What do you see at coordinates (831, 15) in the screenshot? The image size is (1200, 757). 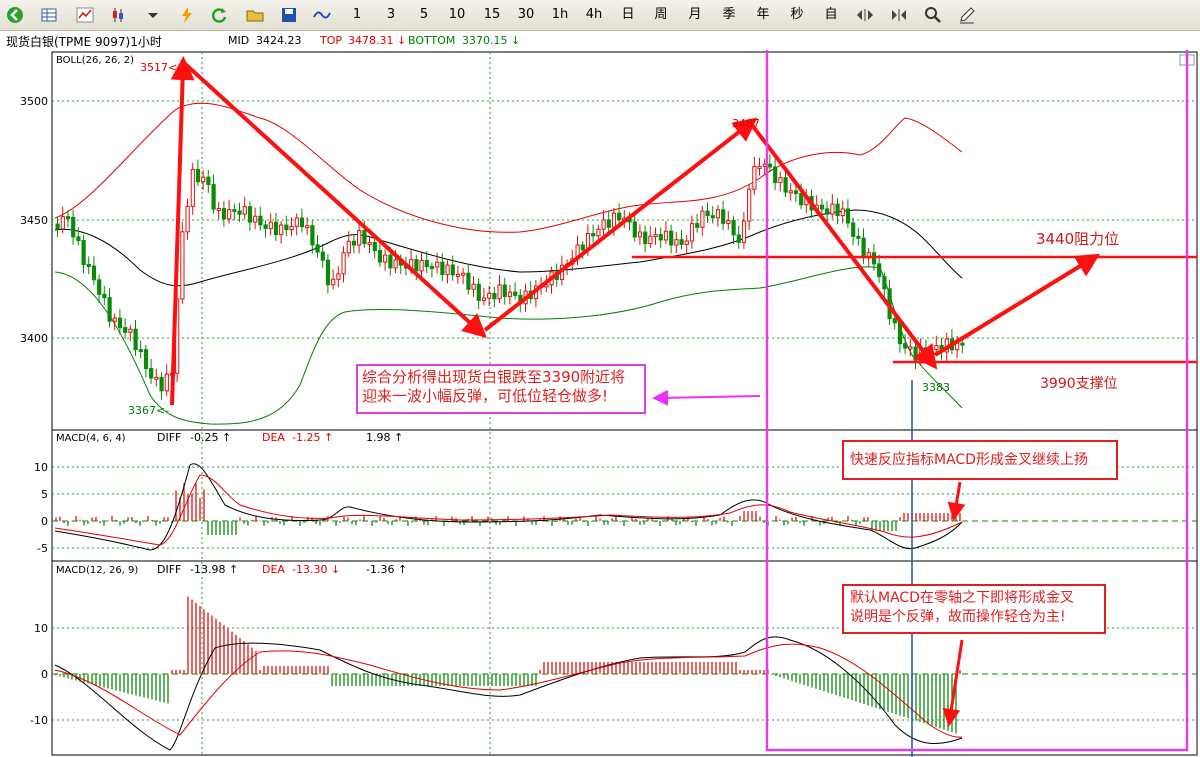 I see `period-custom: 自` at bounding box center [831, 15].